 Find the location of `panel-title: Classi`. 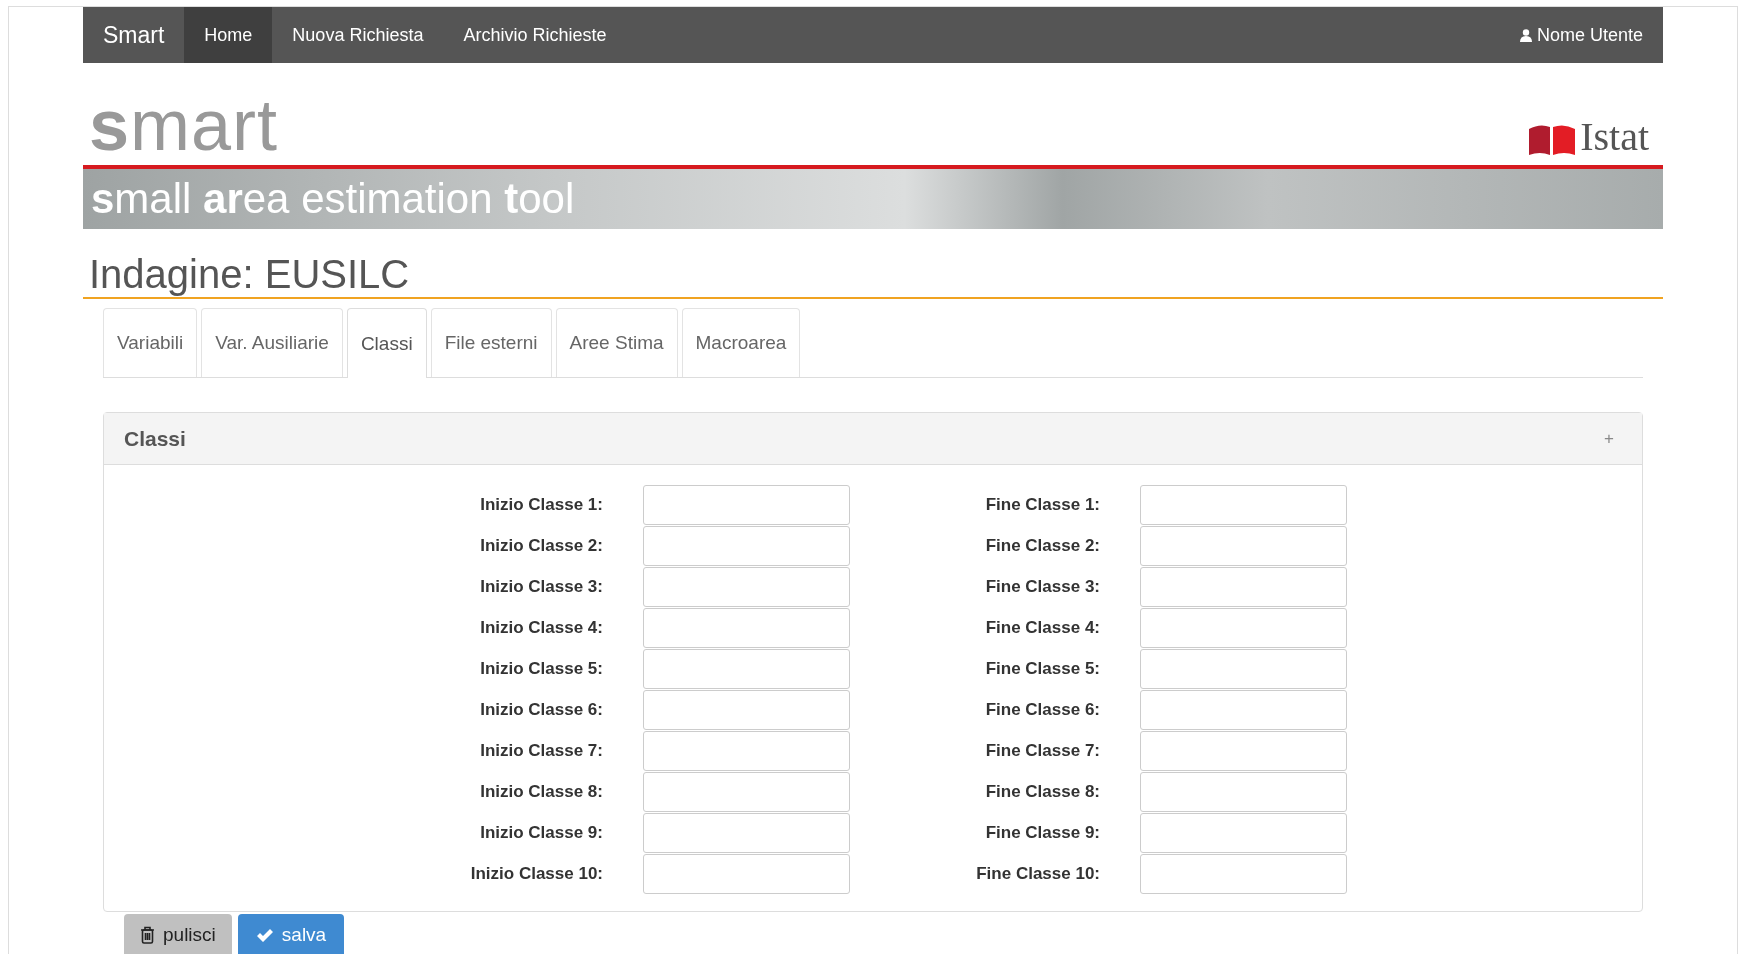

panel-title: Classi is located at coordinates (155, 438).